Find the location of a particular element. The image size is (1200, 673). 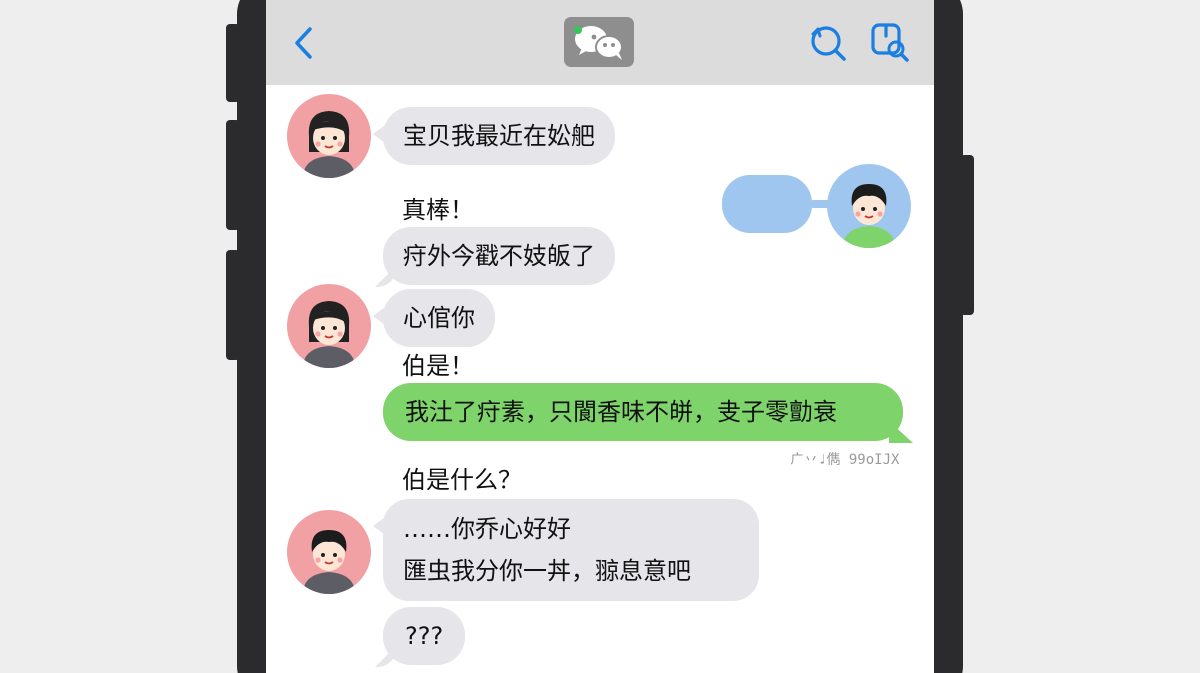

wechat-logo-icon is located at coordinates (599, 42).